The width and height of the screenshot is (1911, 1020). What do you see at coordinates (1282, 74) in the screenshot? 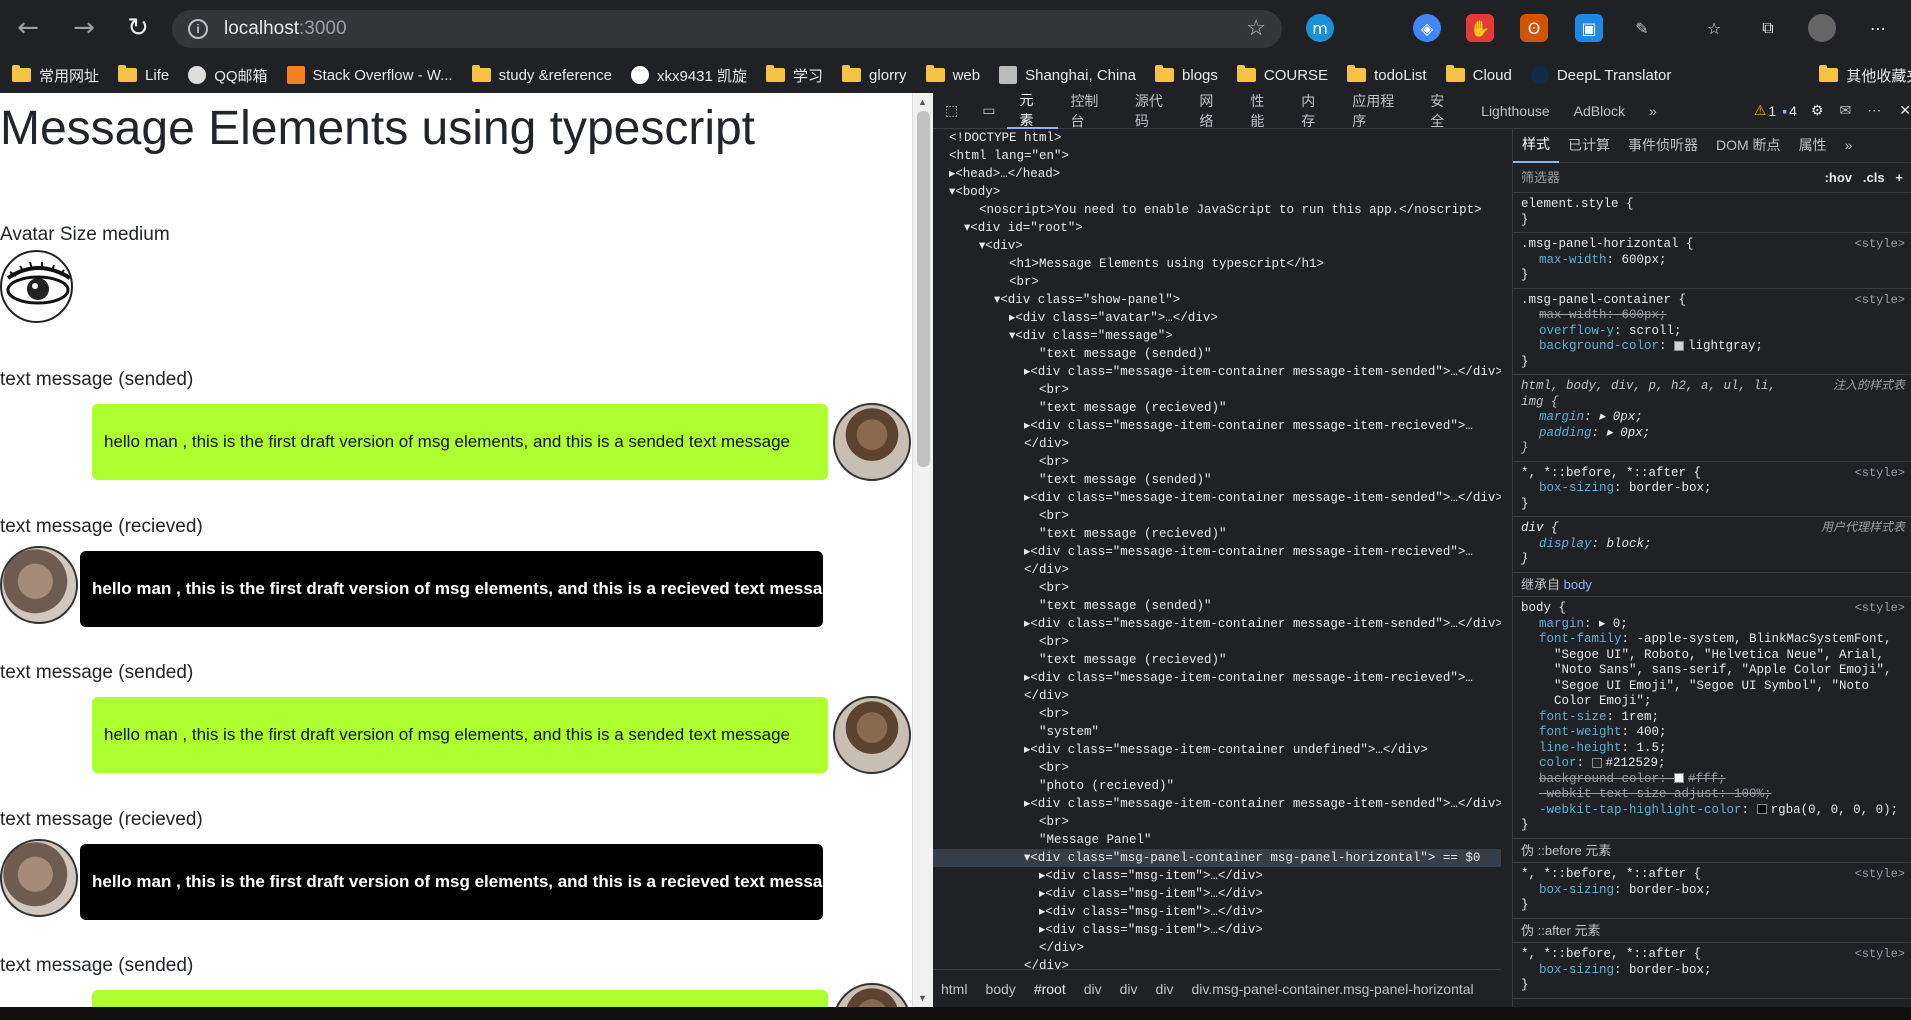
I see `bookmark-item: COURSE` at bounding box center [1282, 74].